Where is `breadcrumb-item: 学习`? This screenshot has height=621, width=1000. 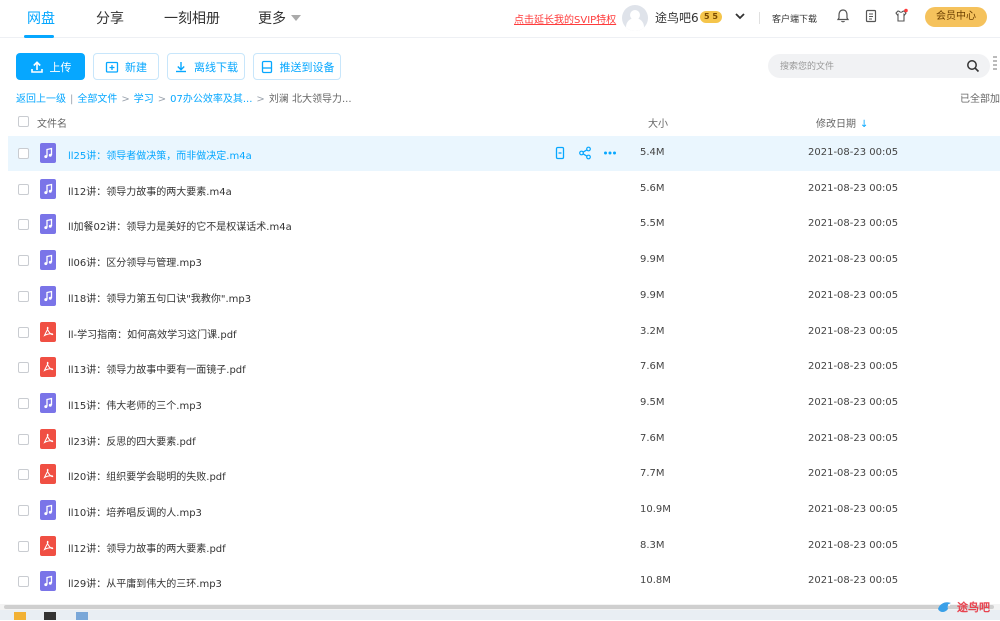 breadcrumb-item: 学习 is located at coordinates (144, 99).